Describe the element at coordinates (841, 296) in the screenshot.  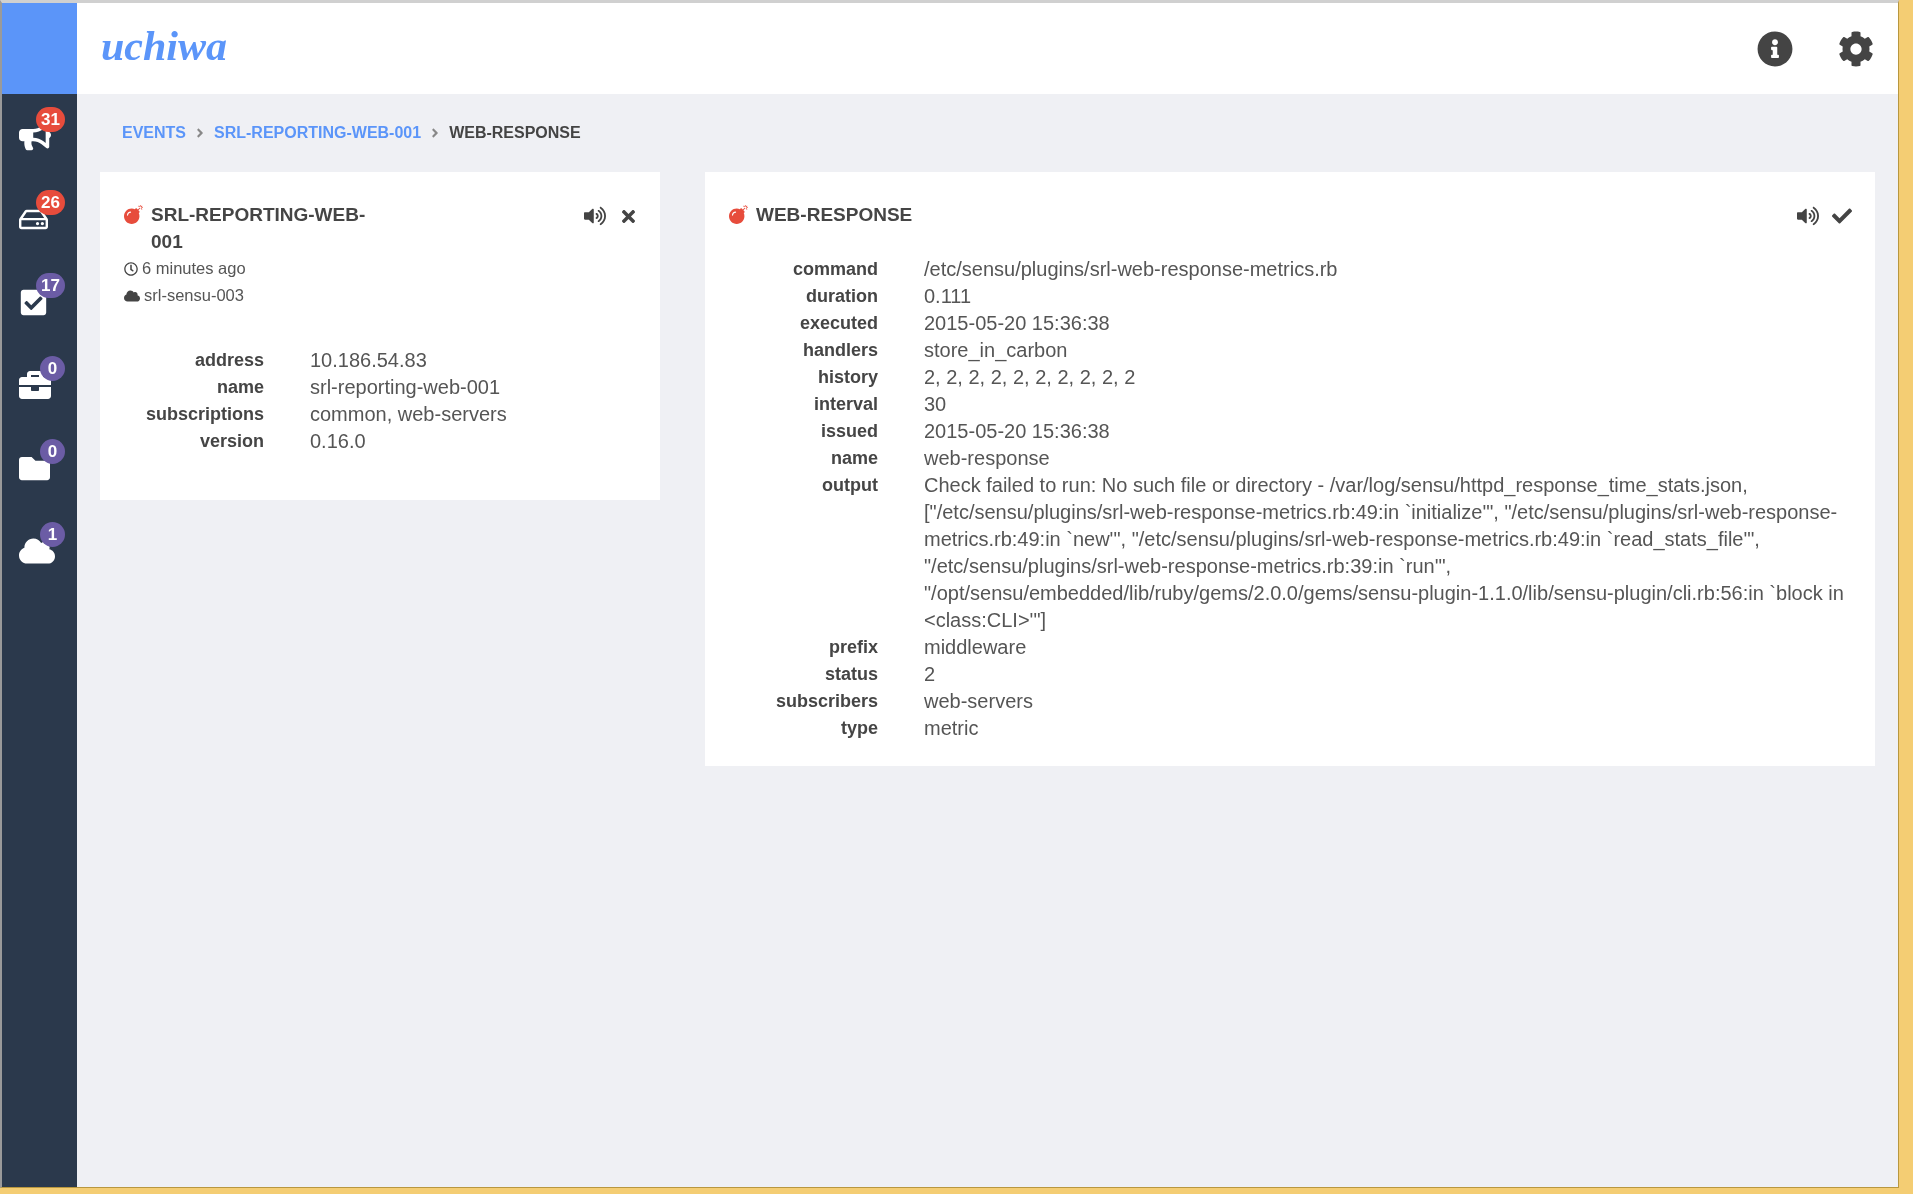
I see `field-label: duration` at that location.